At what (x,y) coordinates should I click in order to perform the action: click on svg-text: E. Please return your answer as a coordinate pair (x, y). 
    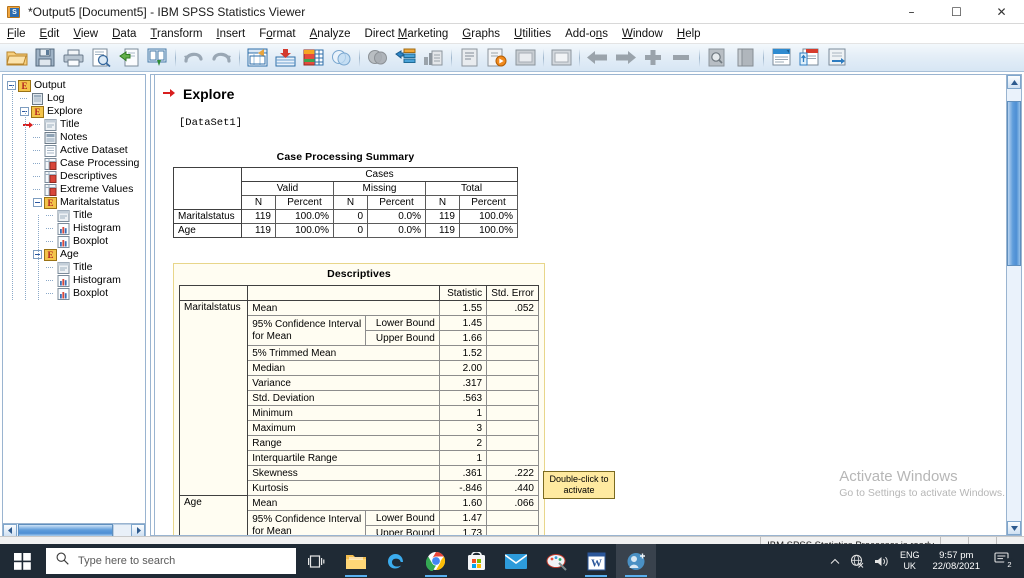
    Looking at the image, I should click on (50, 255).